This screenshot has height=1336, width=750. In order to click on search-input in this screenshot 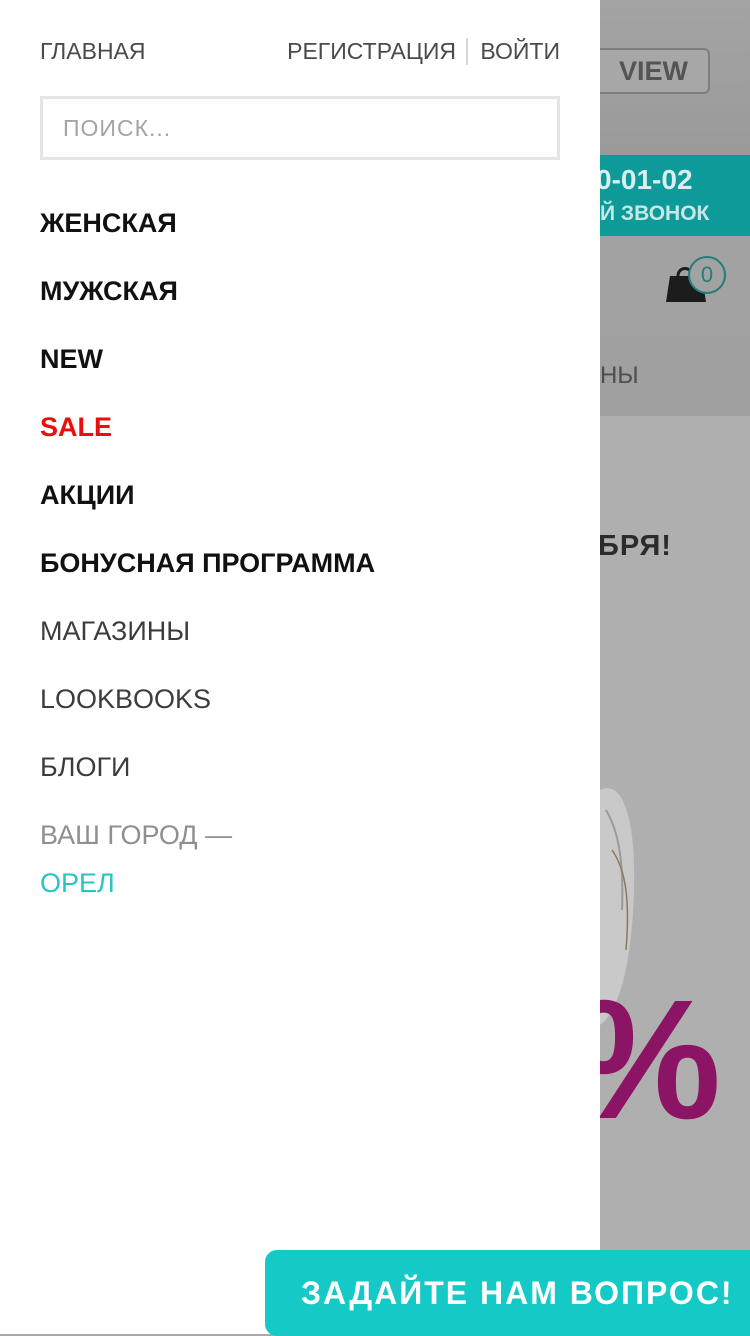, I will do `click(300, 128)`.